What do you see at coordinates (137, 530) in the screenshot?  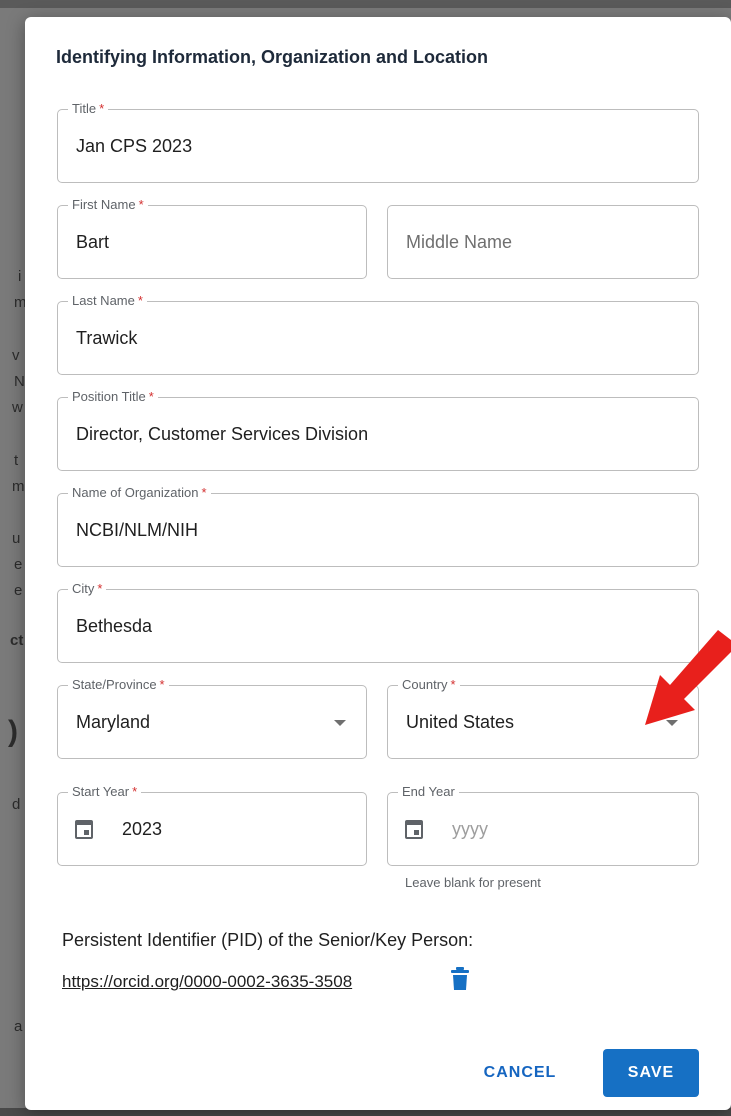 I see `organization-value: NCBI/NLM/NIH` at bounding box center [137, 530].